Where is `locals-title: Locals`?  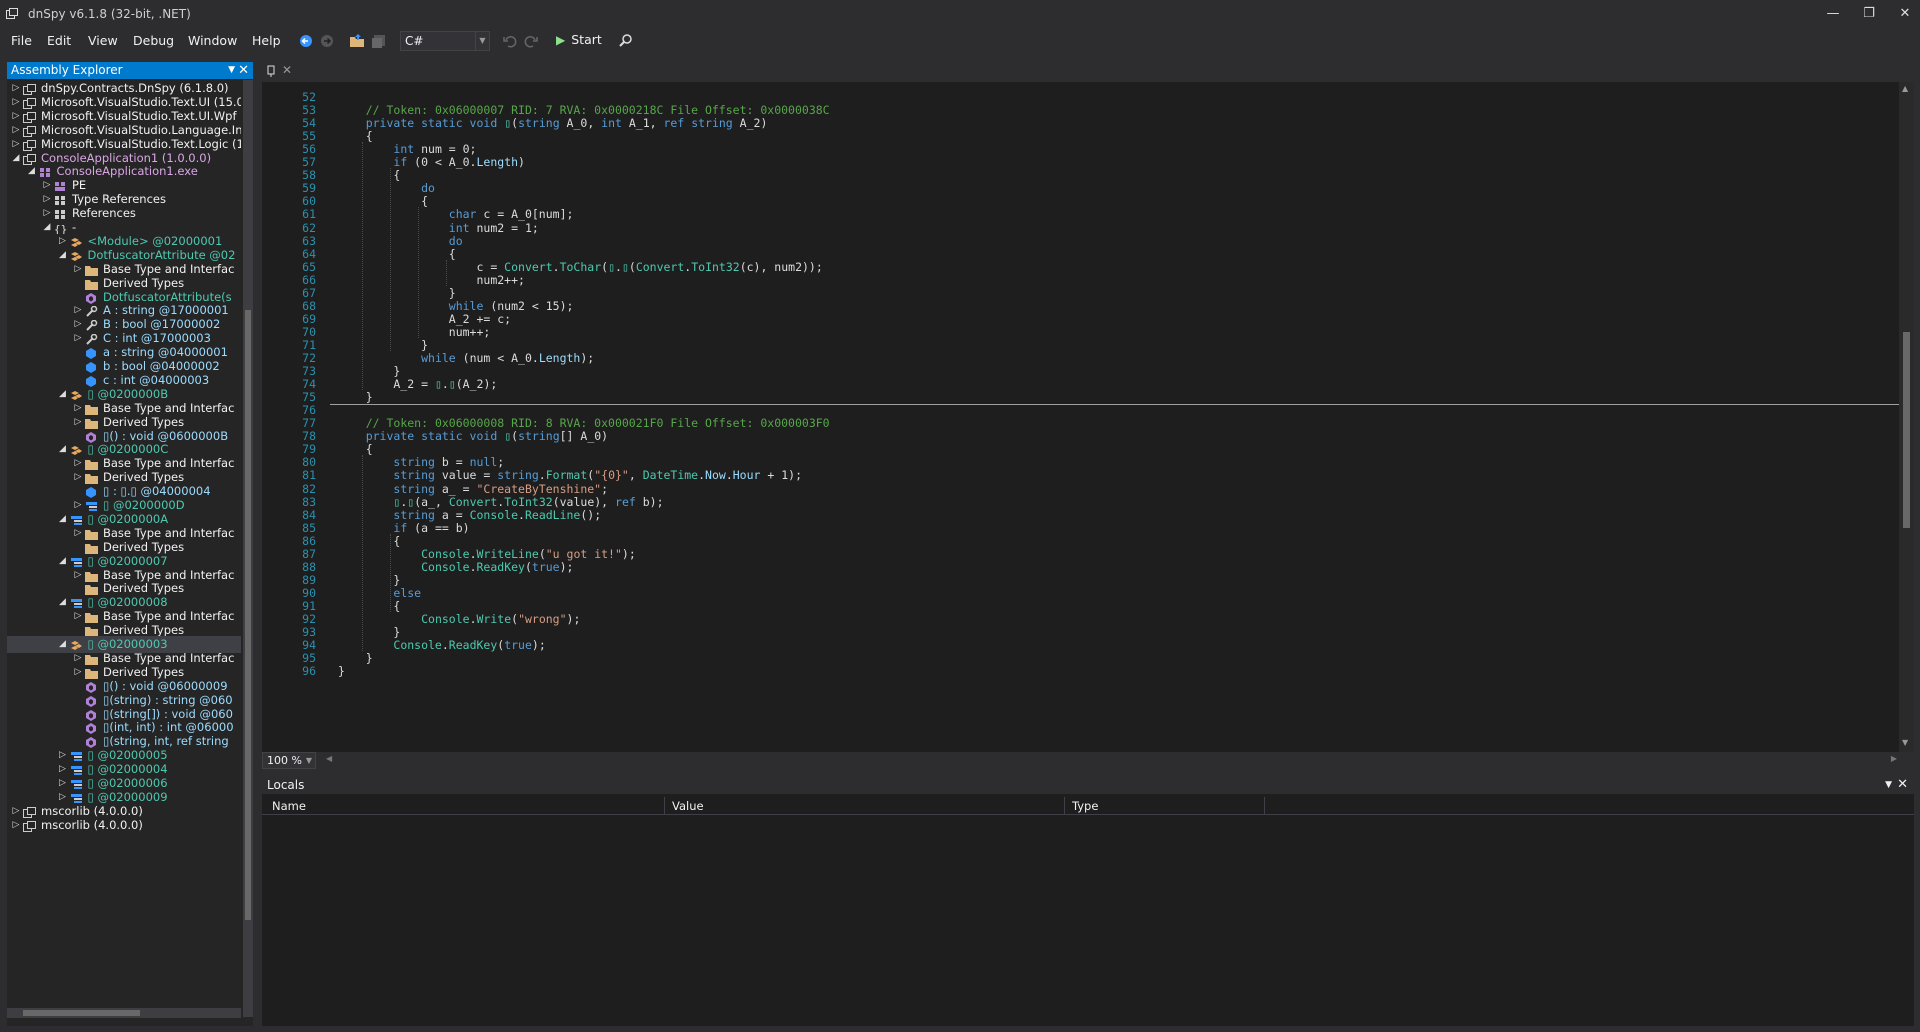 locals-title: Locals is located at coordinates (286, 785).